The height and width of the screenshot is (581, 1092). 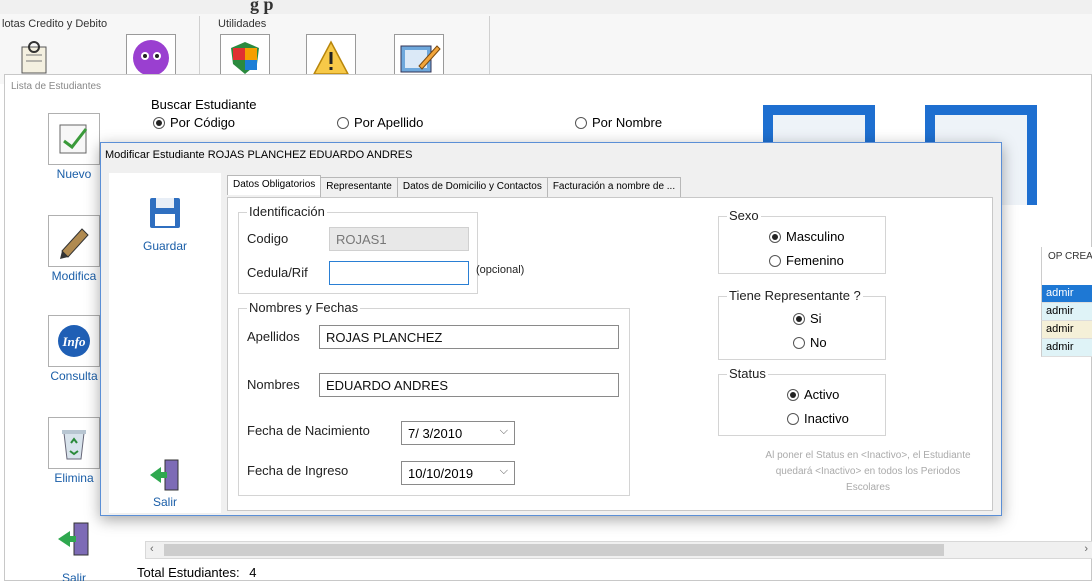 I want to click on query-button: Info Consulta, so click(x=74, y=349).